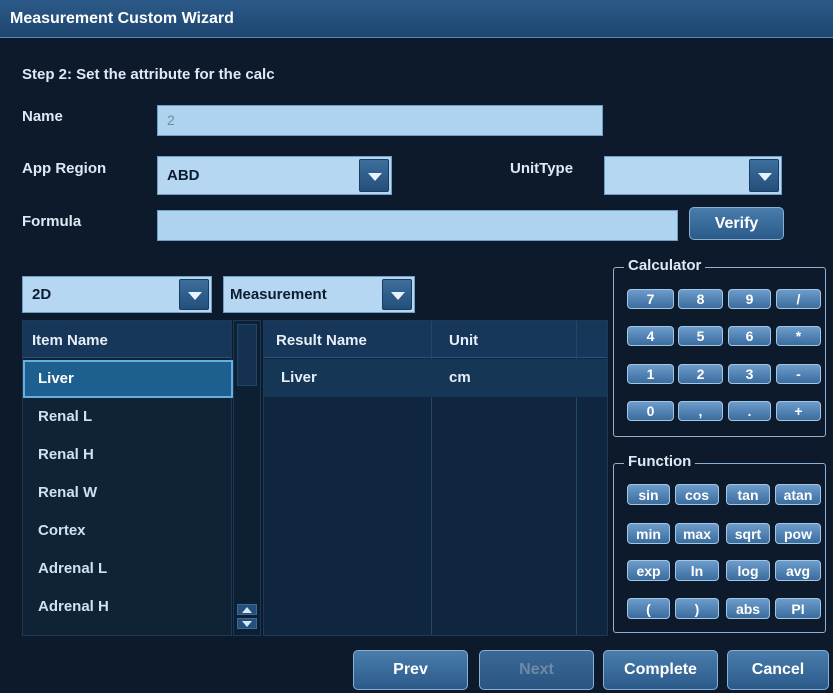 Image resolution: width=833 pixels, height=693 pixels. Describe the element at coordinates (42, 294) in the screenshot. I see `mode-value: 2D` at that location.